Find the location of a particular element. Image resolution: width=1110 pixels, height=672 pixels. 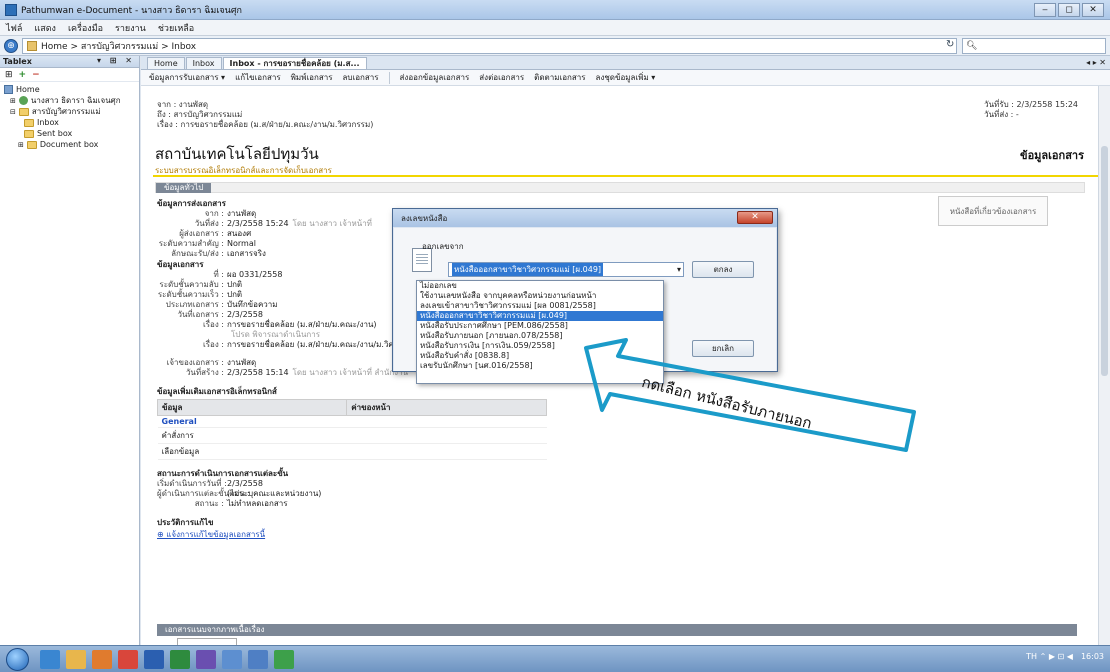

document-dates: วันที่รับ : 2/3/2558 15:24 วันที่ส่ง : - is located at coordinates (1031, 110).